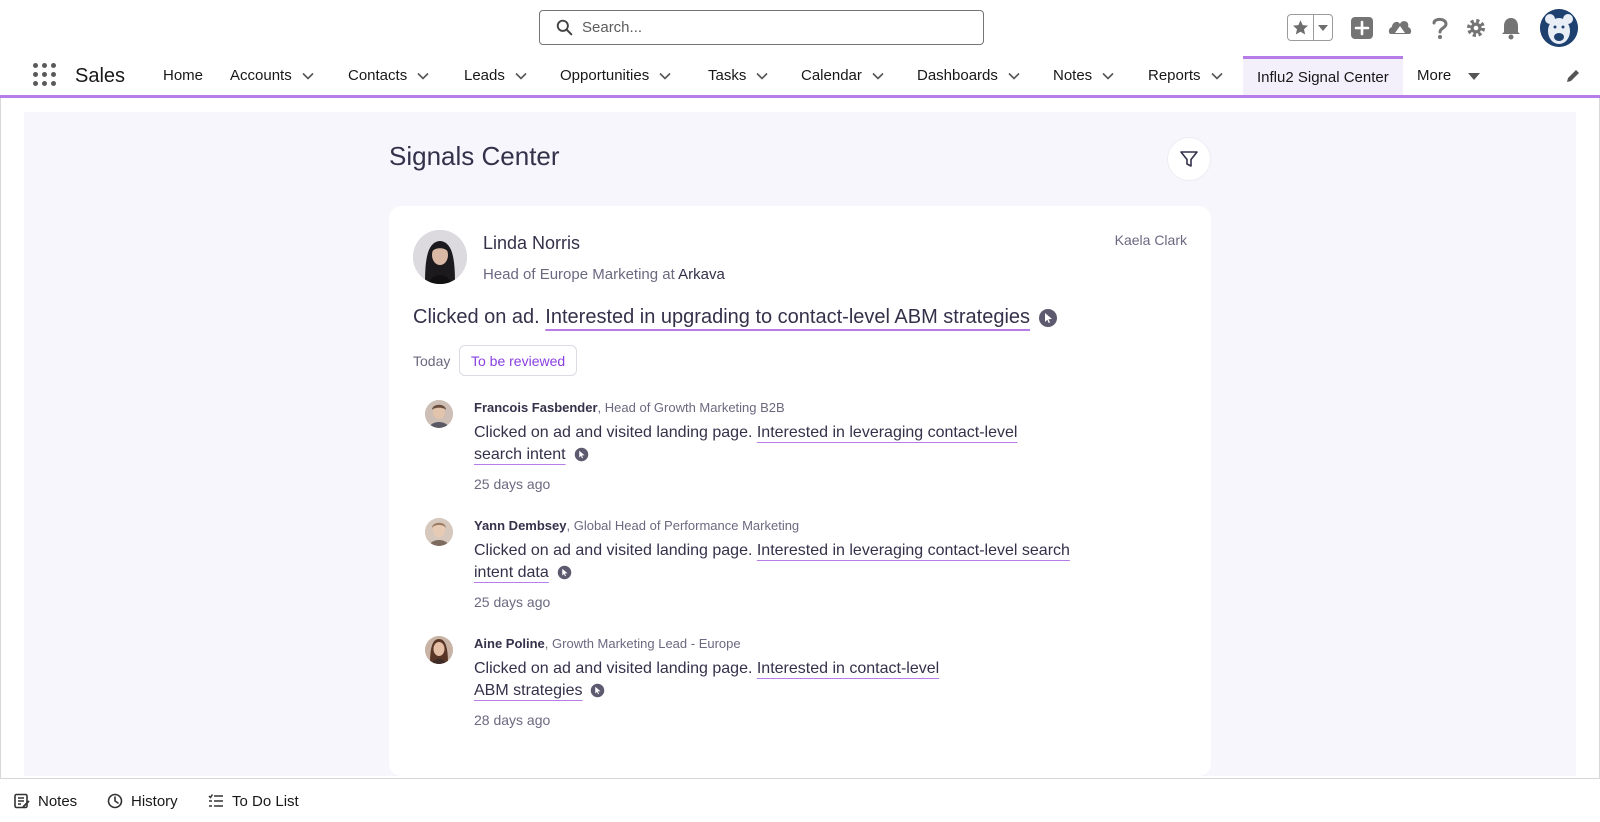  What do you see at coordinates (528, 690) in the screenshot?
I see `activity-link-continued: ABM strategies` at bounding box center [528, 690].